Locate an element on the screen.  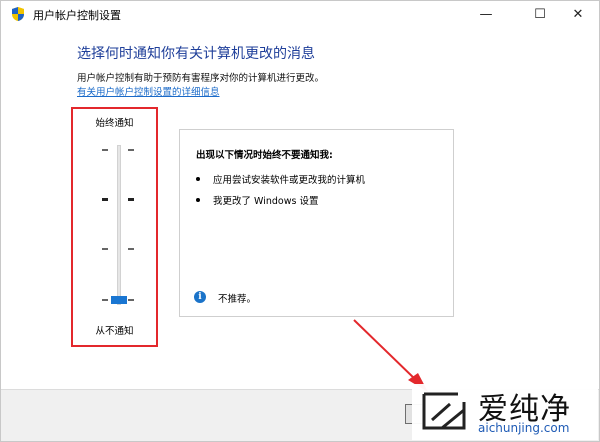
slider-bottom-label: 从不通知 is located at coordinates (114, 331).